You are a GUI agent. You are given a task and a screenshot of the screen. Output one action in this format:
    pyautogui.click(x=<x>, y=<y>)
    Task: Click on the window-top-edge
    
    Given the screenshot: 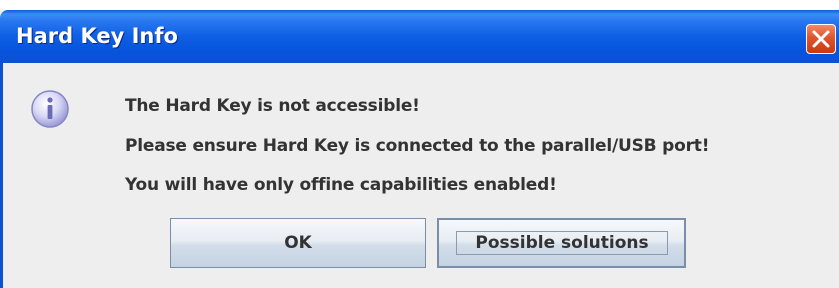 What is the action you would take?
    pyautogui.click(x=419, y=5)
    